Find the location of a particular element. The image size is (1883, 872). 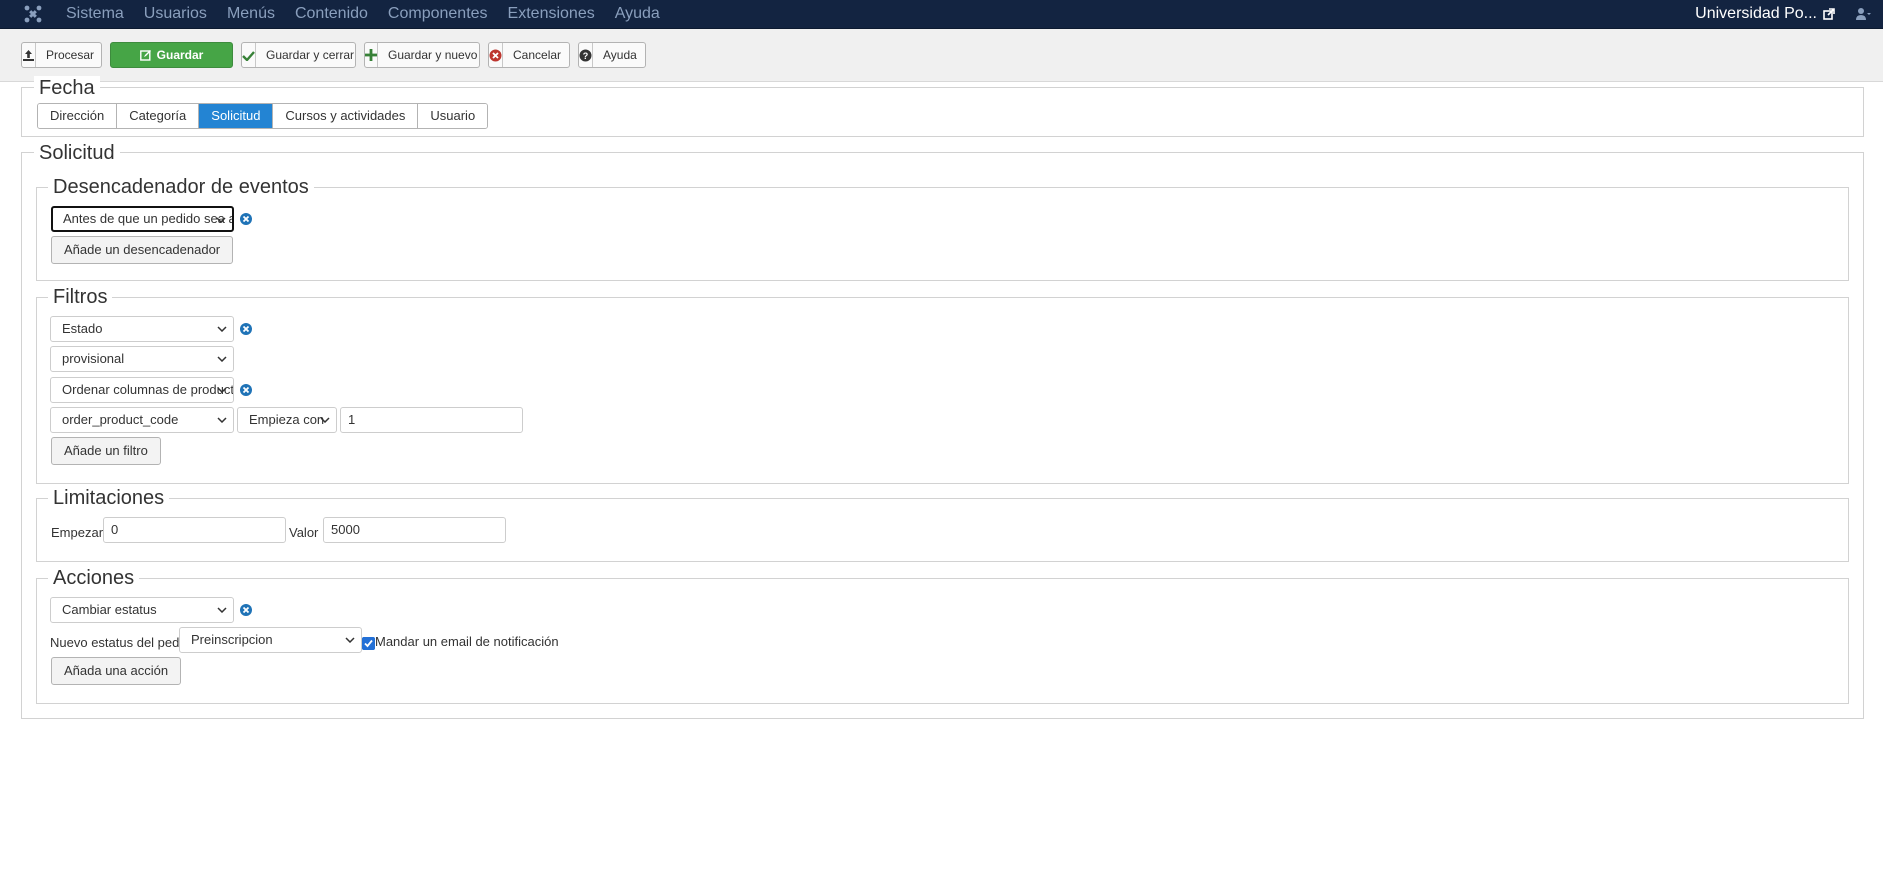

guardar-y-cerrar-button: Guardar y cerrar is located at coordinates (298, 55).